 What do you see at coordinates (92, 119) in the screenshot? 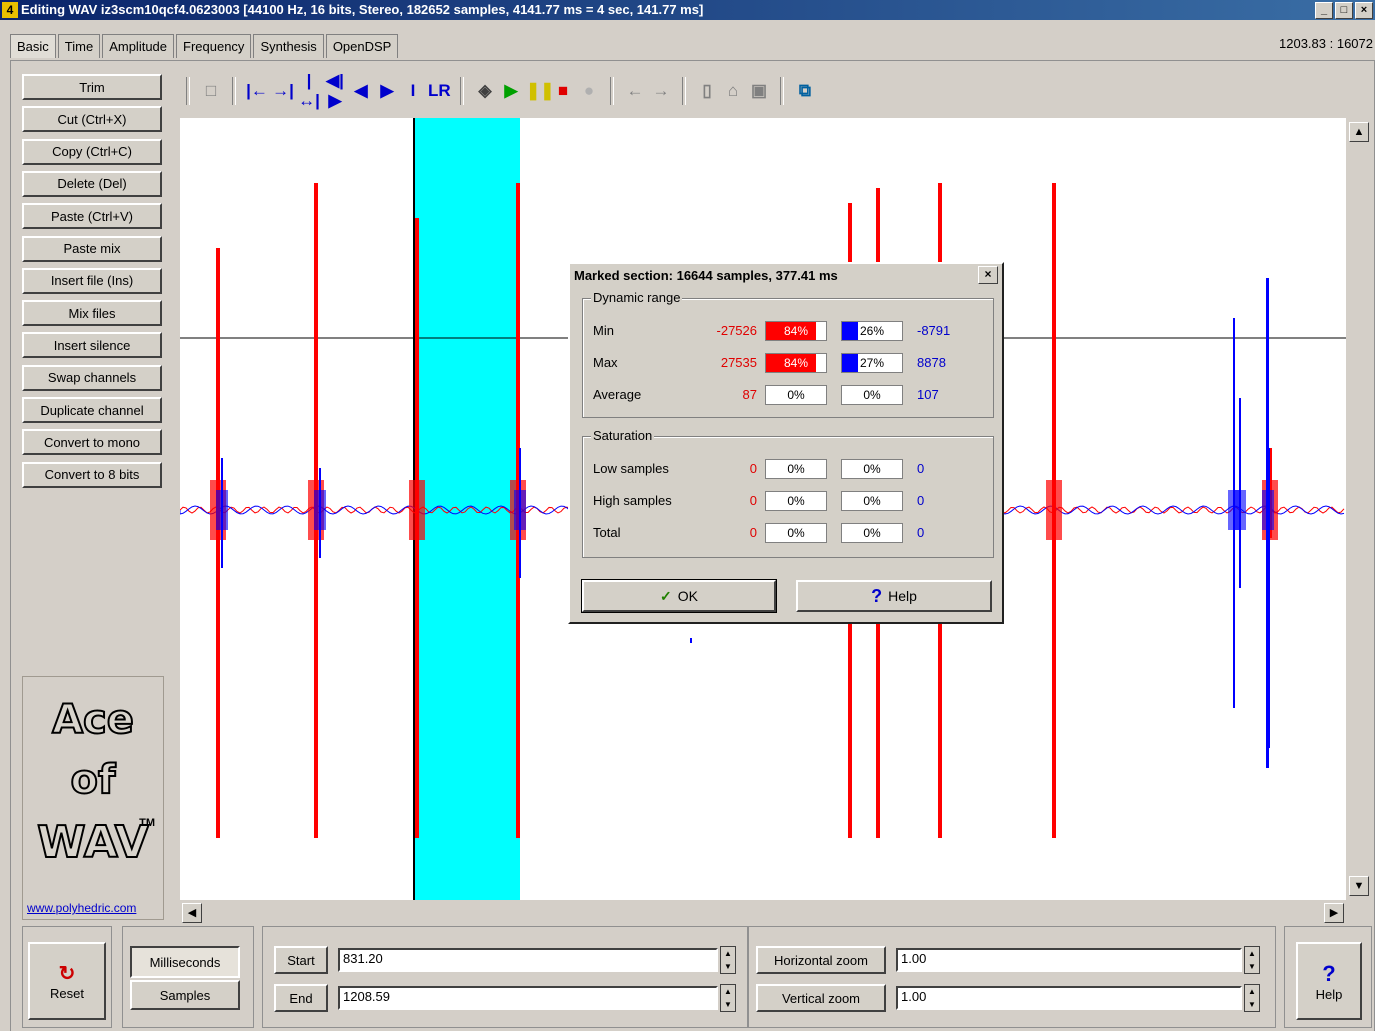
I see `cut-button: Cut (Ctrl+X)` at bounding box center [92, 119].